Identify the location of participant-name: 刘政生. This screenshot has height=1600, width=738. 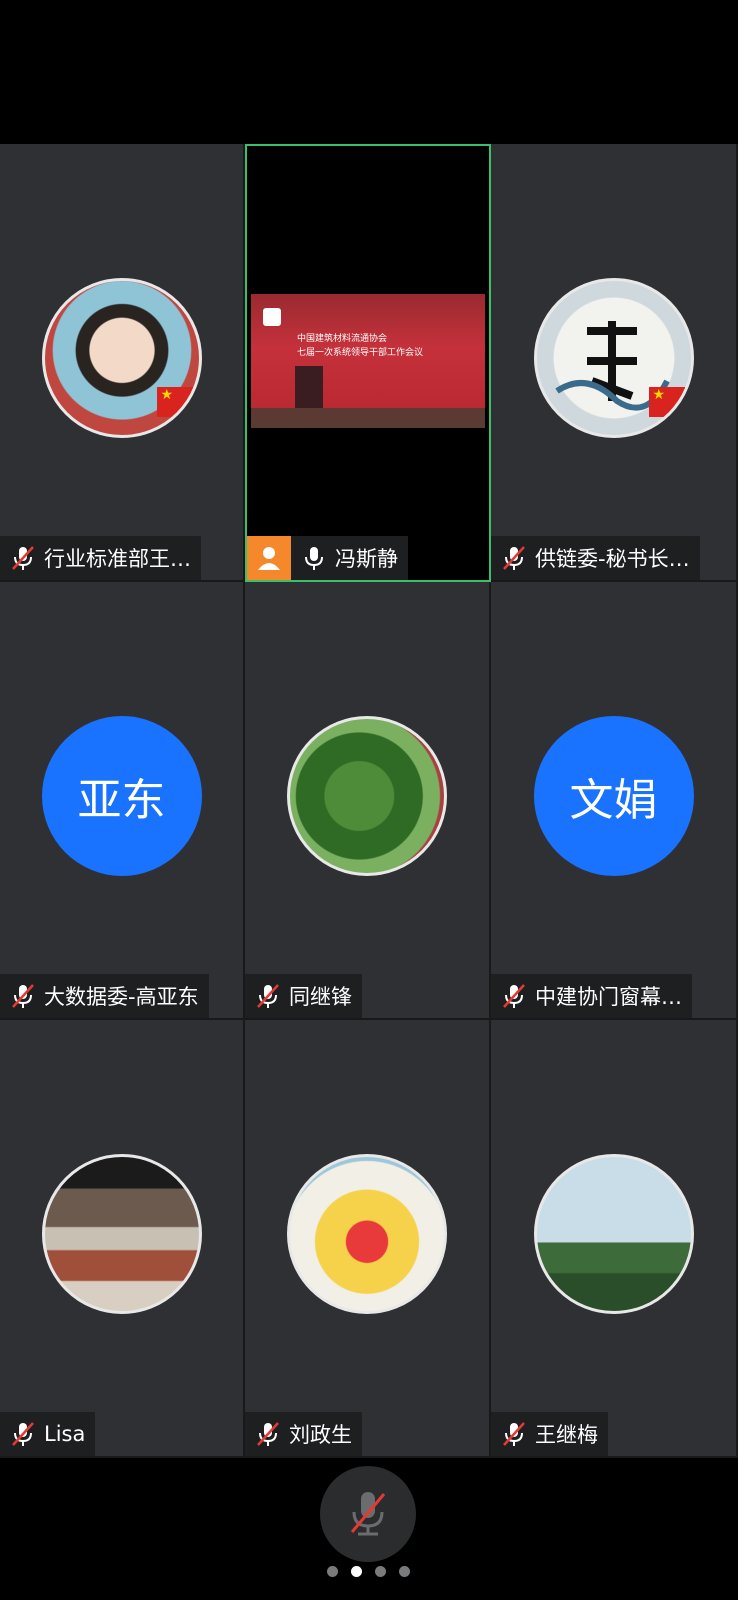
(320, 1435).